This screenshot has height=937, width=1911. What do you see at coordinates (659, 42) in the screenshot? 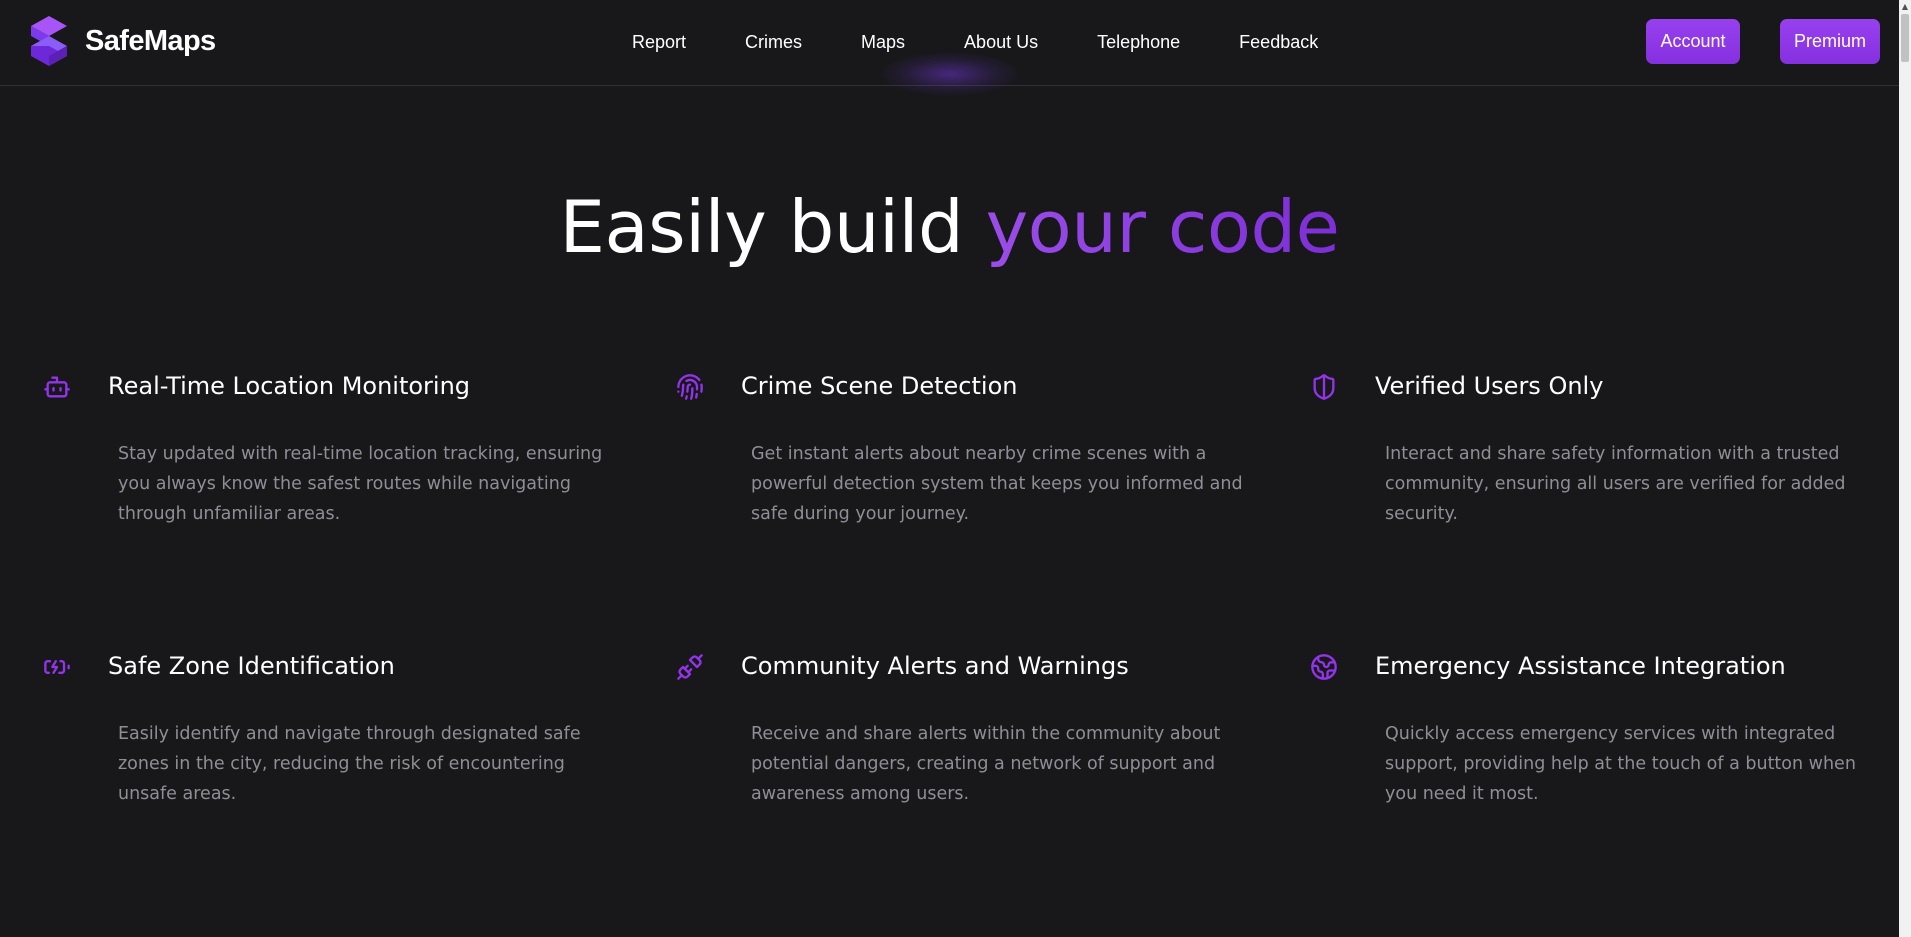
I see `nav-item-report: Report` at bounding box center [659, 42].